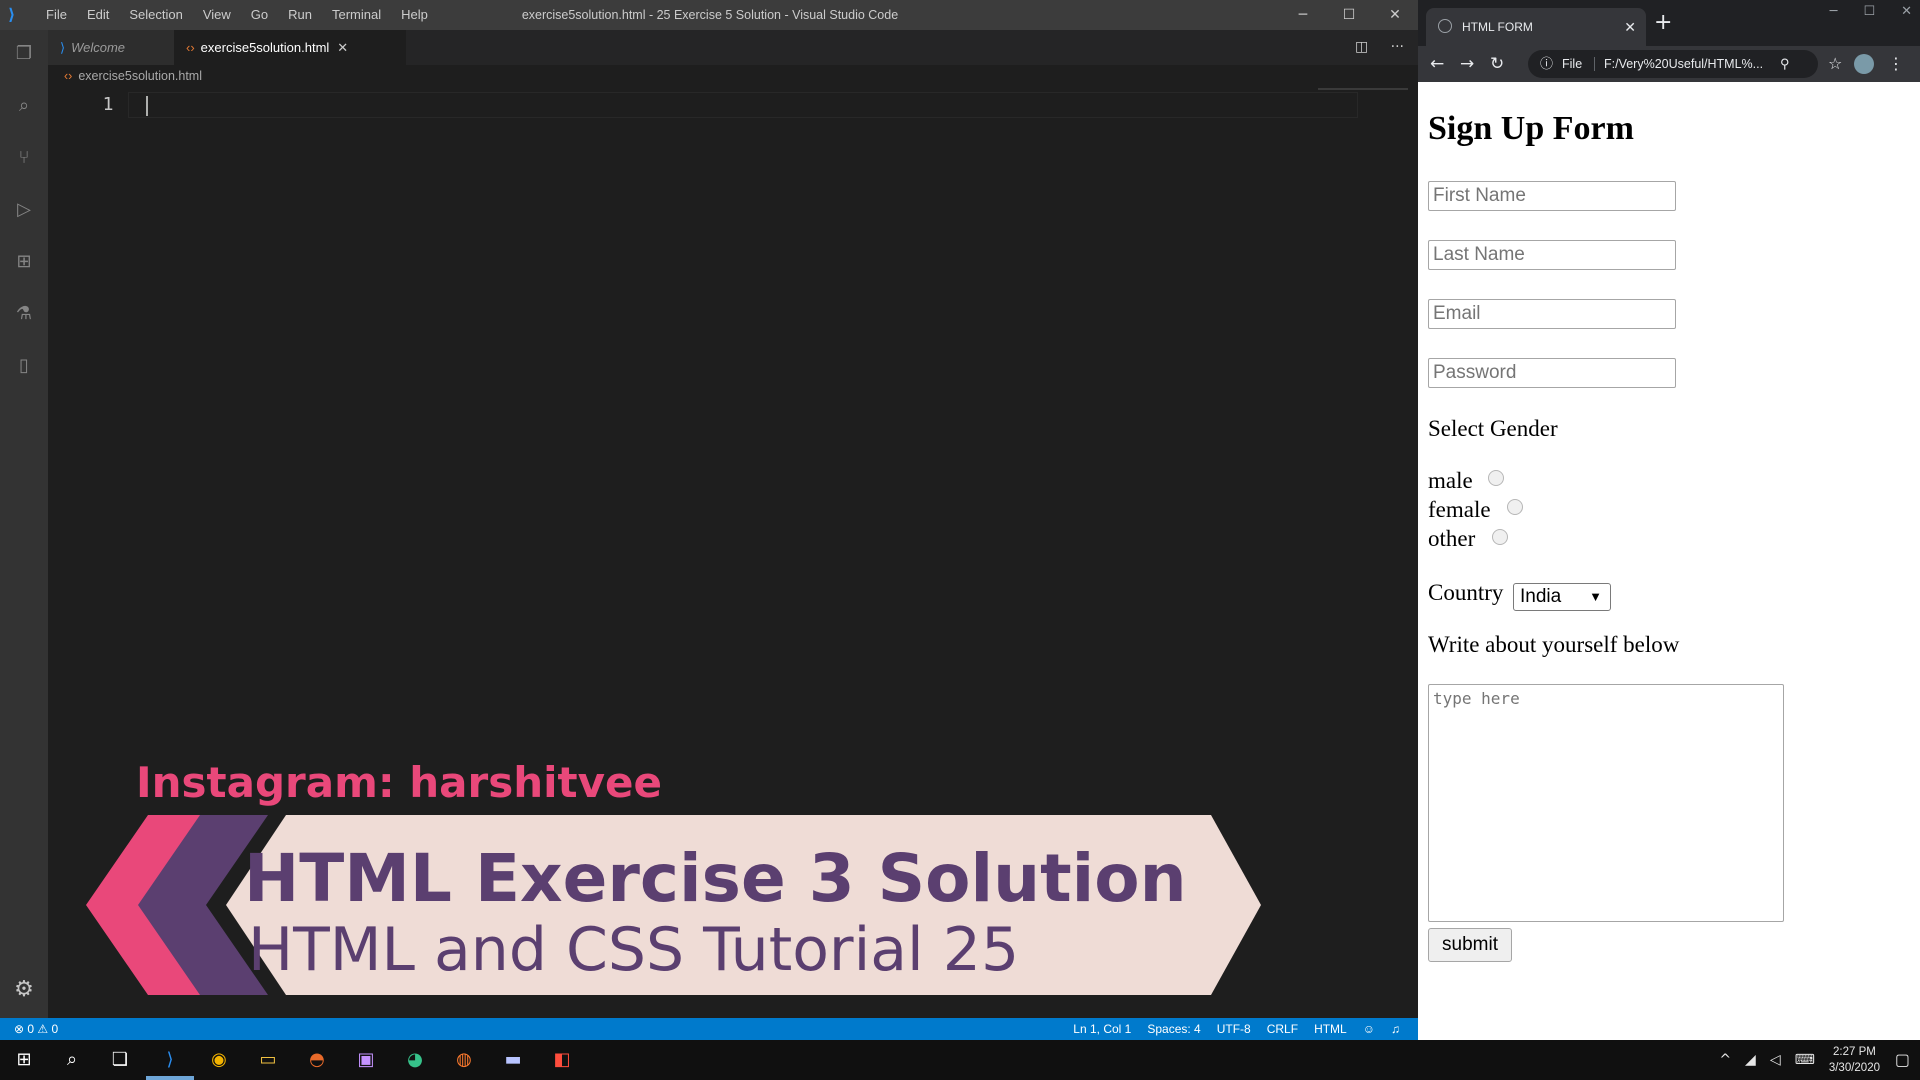 This screenshot has width=1920, height=1080. I want to click on editor-actions: ◫ ···, so click(1379, 47).